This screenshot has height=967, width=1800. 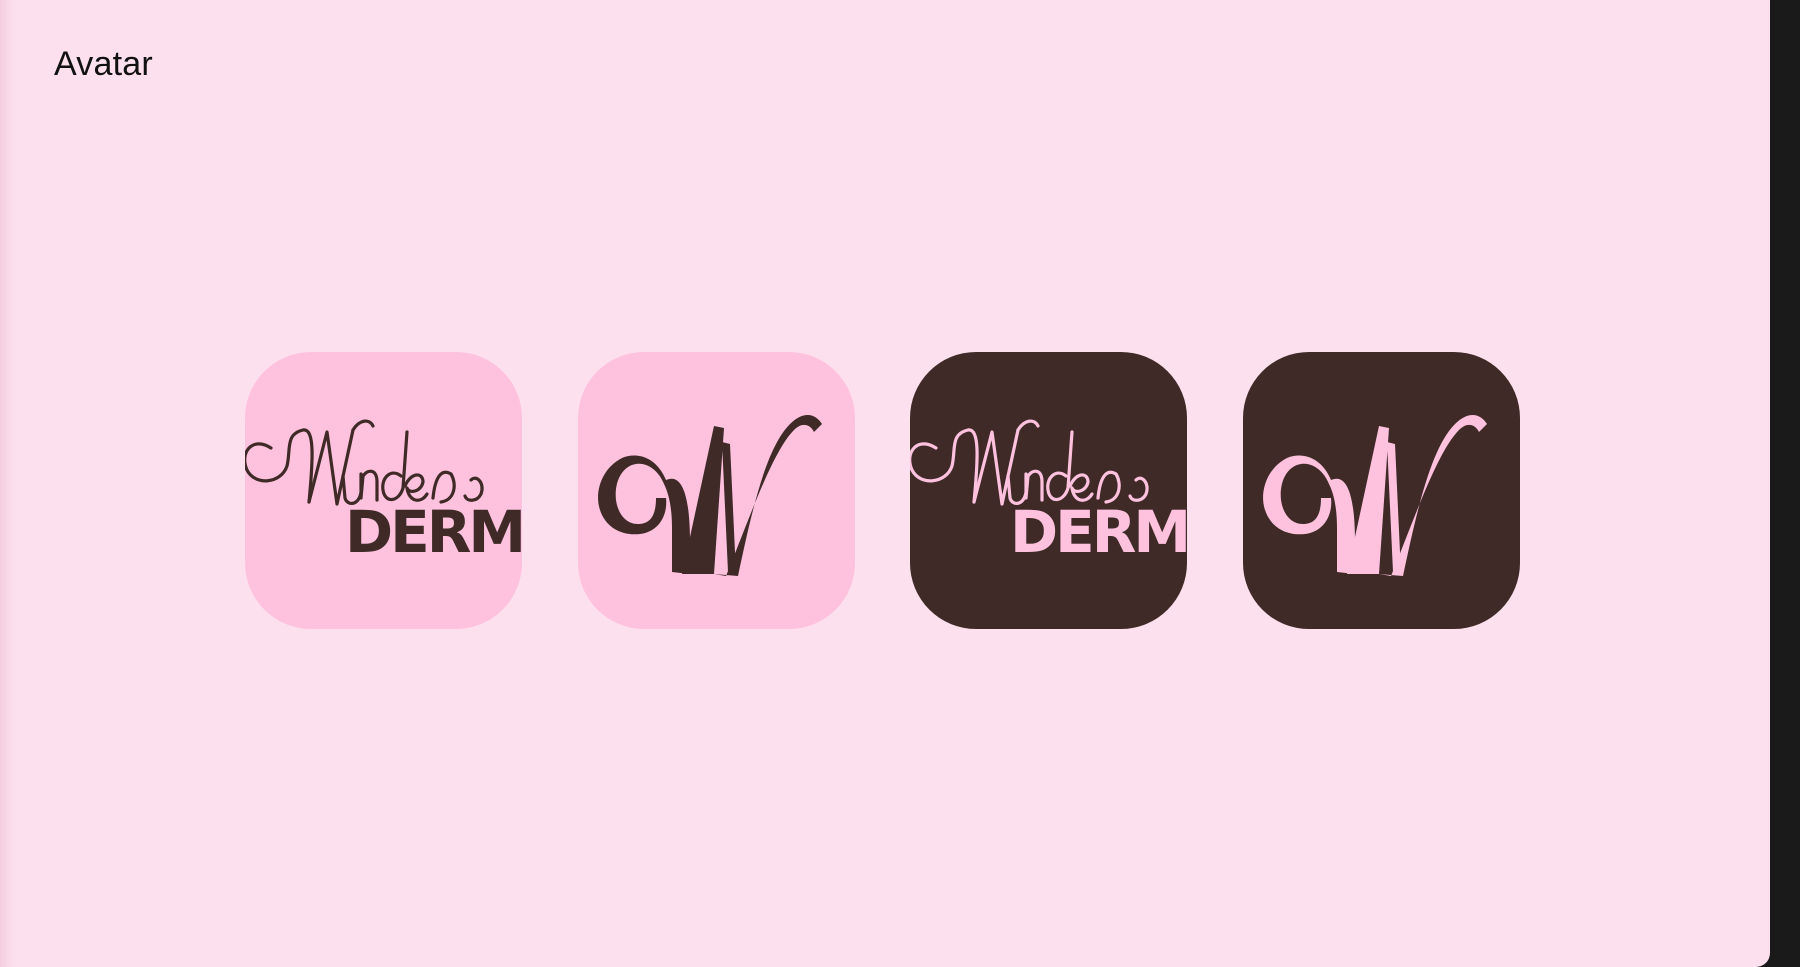 I want to click on avatar-monogram-dark, so click(x=1381, y=490).